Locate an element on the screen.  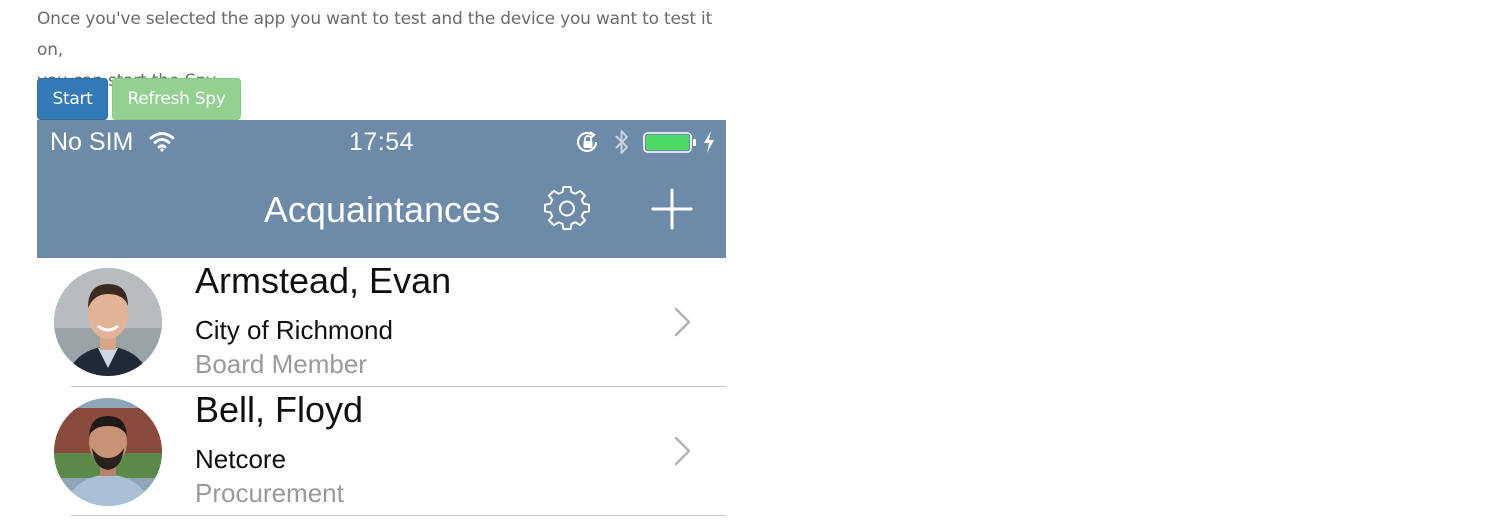
bluetooth-icon is located at coordinates (621, 142).